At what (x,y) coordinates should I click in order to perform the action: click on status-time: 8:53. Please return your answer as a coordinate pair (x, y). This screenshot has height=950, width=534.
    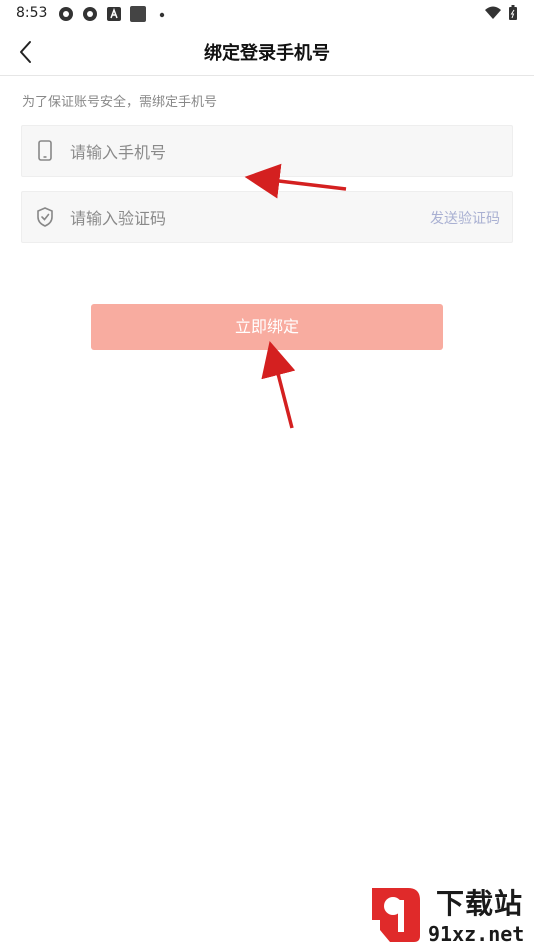
    Looking at the image, I should click on (32, 13).